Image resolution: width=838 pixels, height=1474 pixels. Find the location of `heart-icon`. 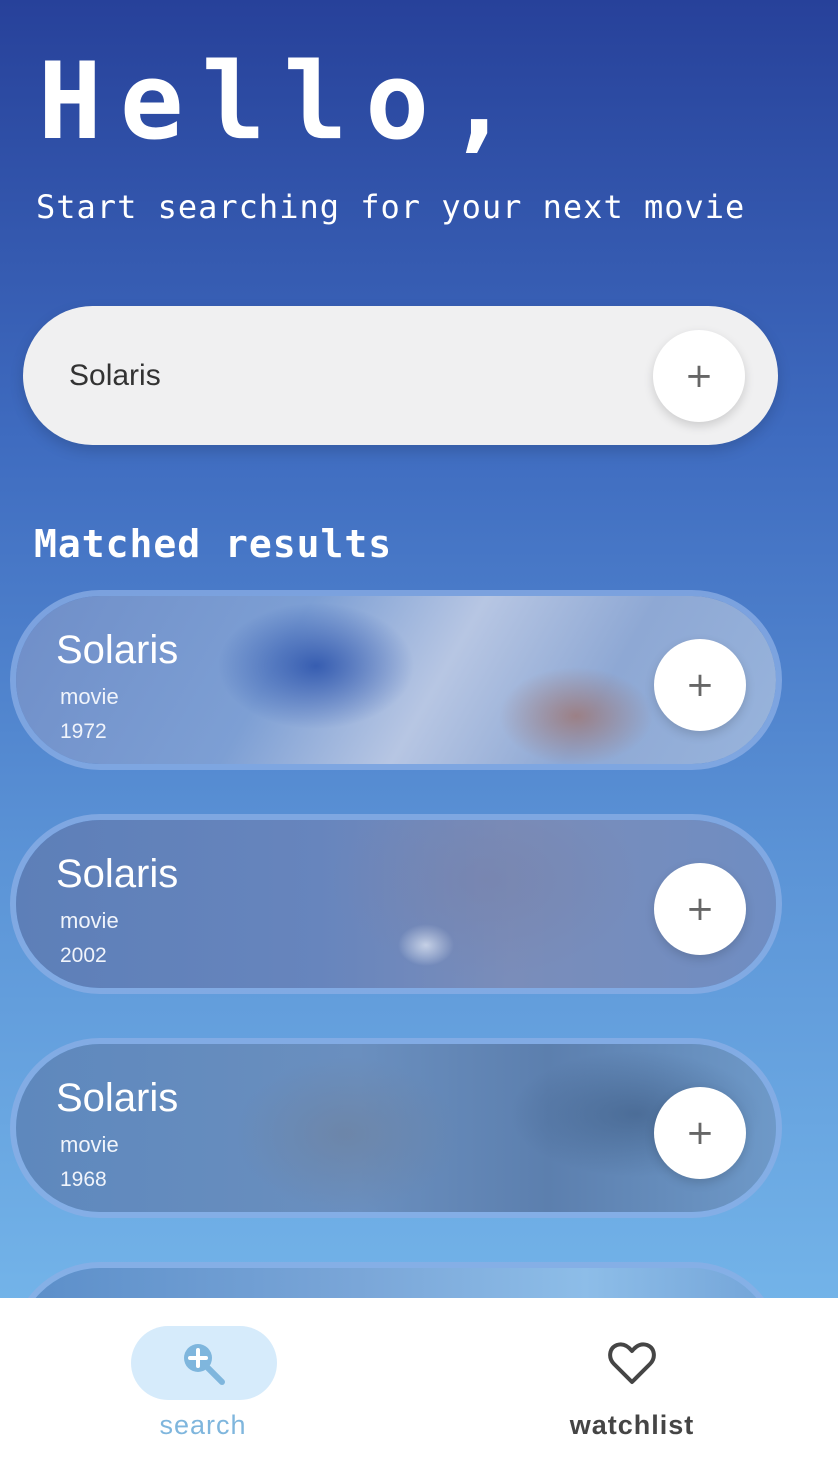

heart-icon is located at coordinates (632, 1363).